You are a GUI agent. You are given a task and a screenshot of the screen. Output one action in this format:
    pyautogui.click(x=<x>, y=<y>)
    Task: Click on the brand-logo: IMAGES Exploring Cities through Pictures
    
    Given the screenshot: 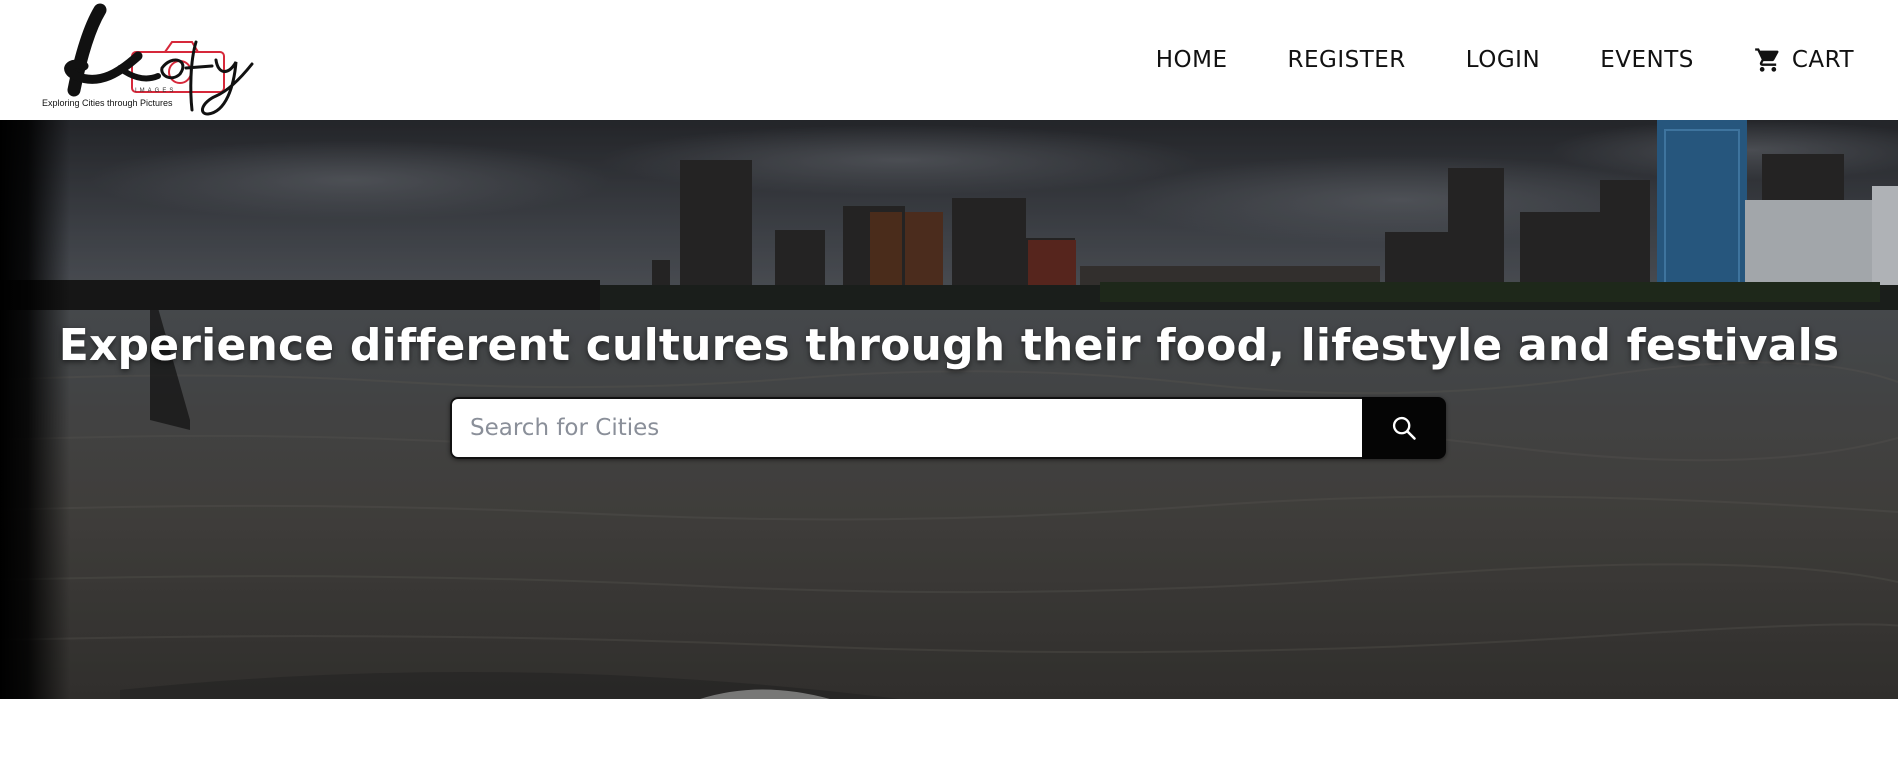 What is the action you would take?
    pyautogui.click(x=147, y=60)
    